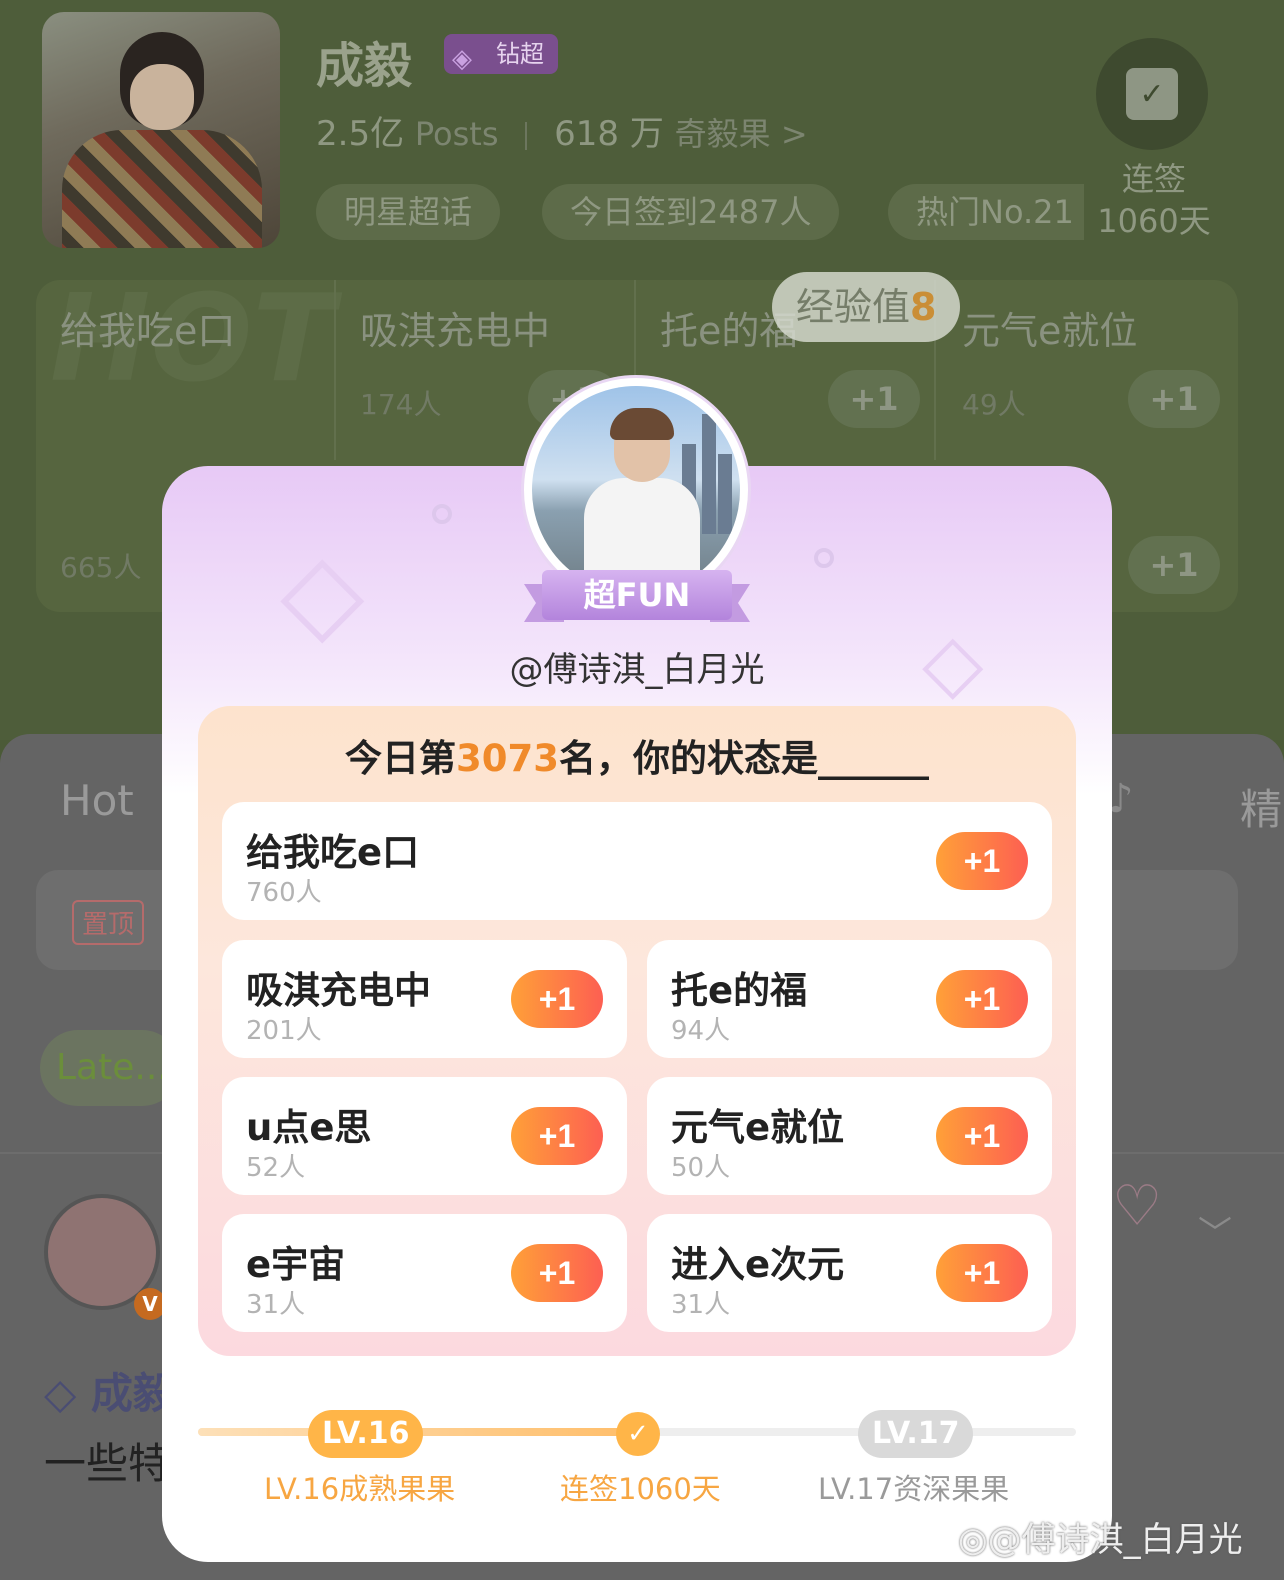 Image resolution: width=1284 pixels, height=1580 pixels. What do you see at coordinates (637, 670) in the screenshot?
I see `fan-username: @傅诗淇_白月光` at bounding box center [637, 670].